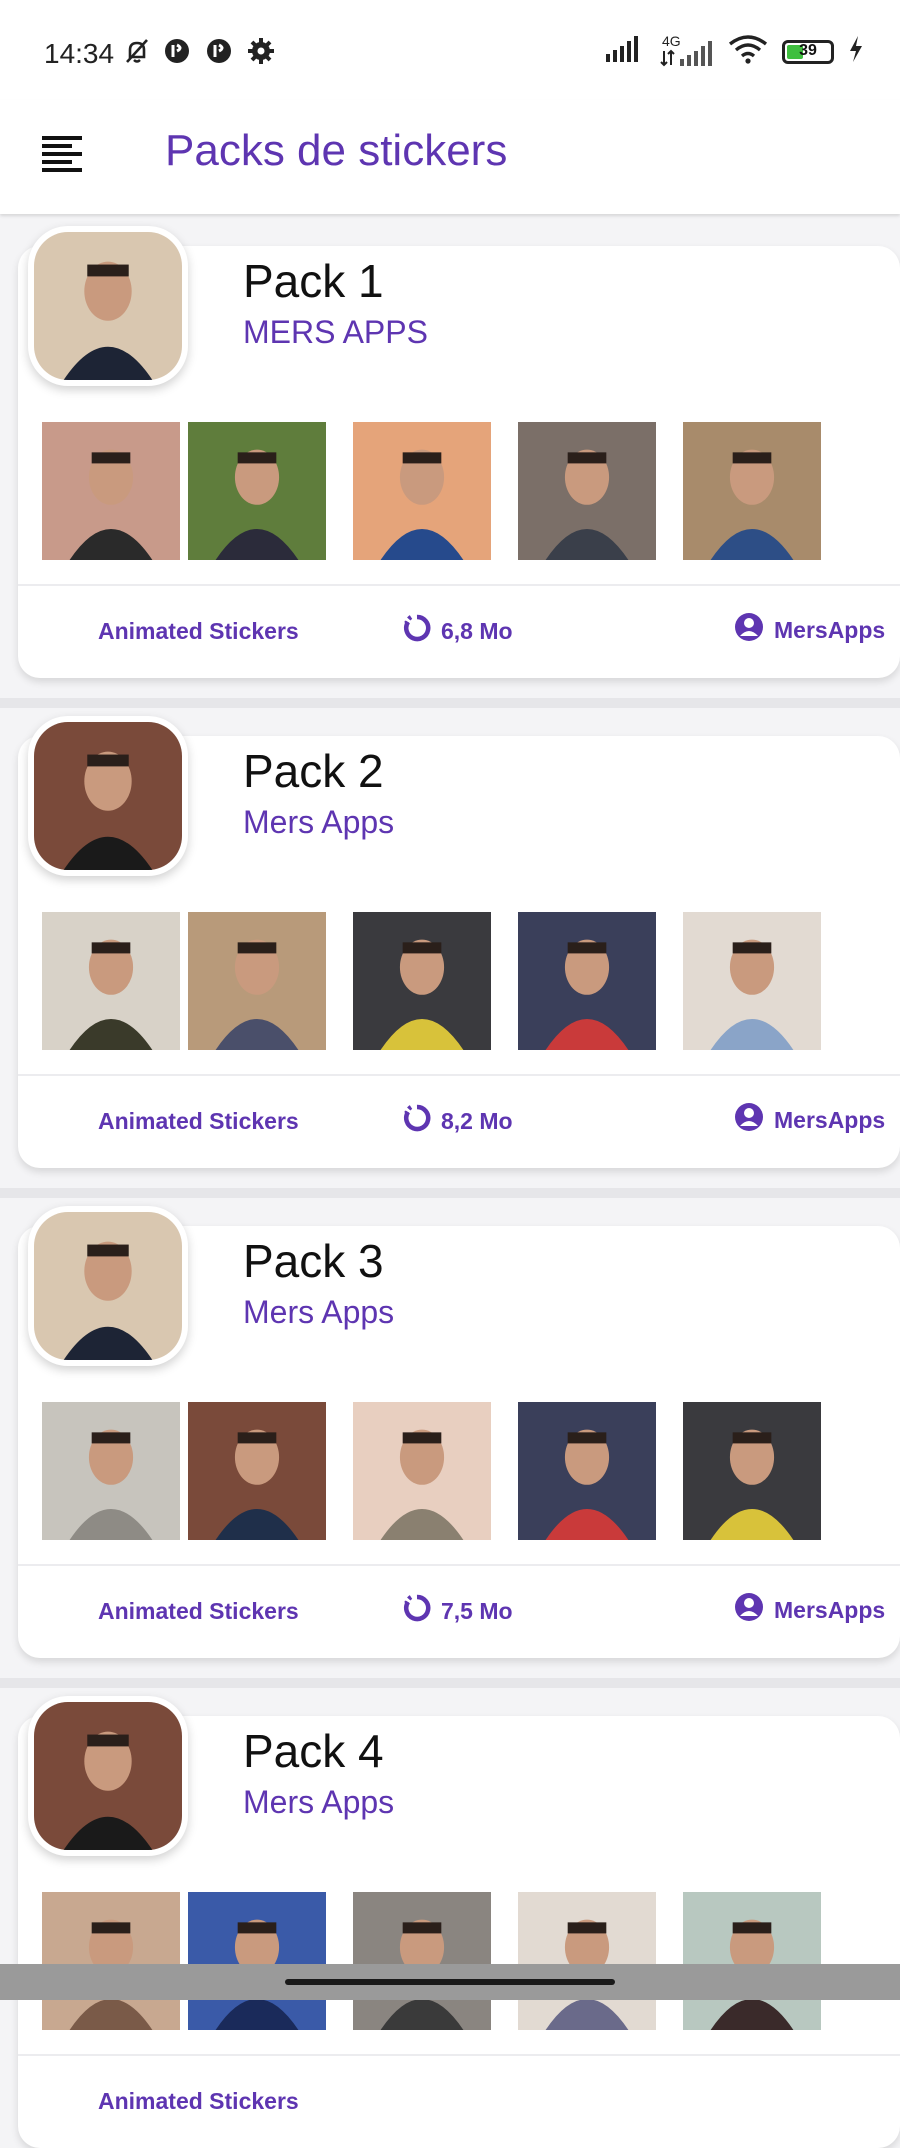 This screenshot has height=2148, width=900. What do you see at coordinates (477, 1610) in the screenshot?
I see `pack-size-text: 7,5 Mo` at bounding box center [477, 1610].